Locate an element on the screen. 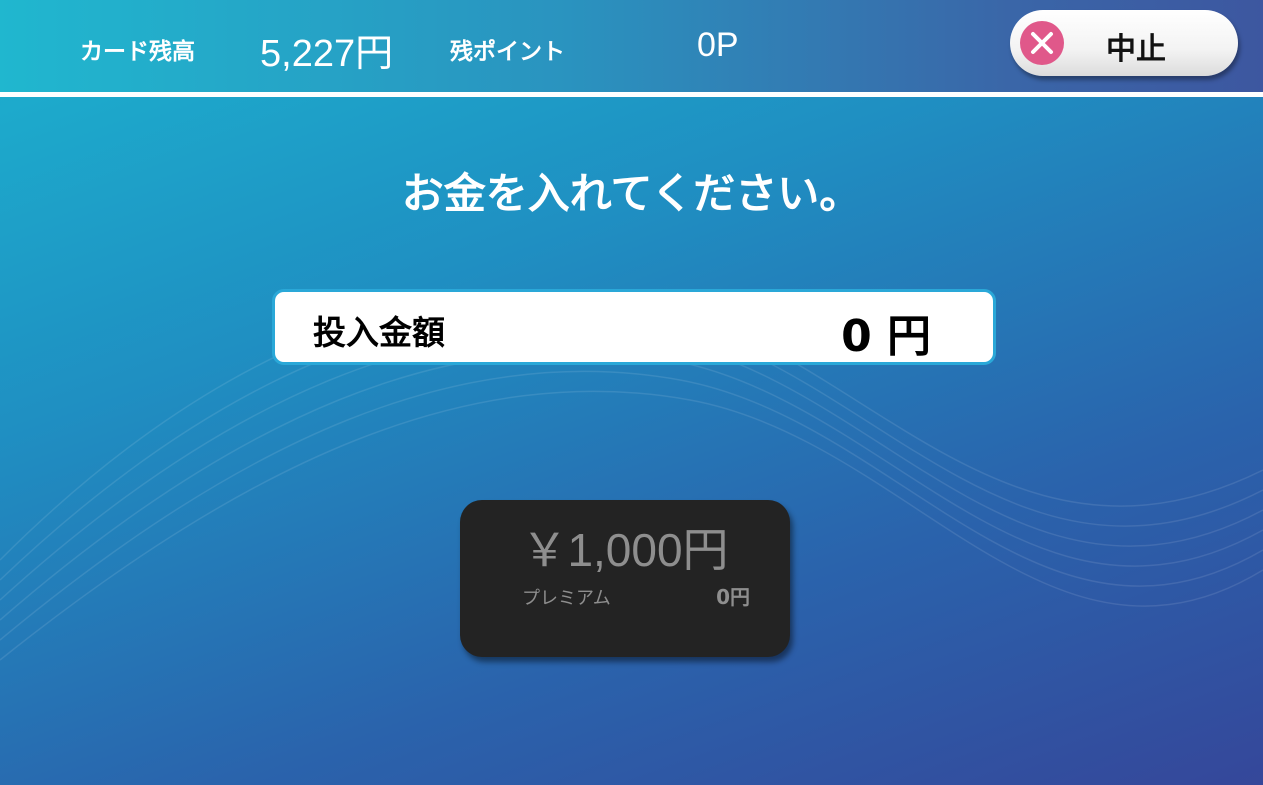 Image resolution: width=1263 pixels, height=785 pixels. points-value: 0P is located at coordinates (718, 45).